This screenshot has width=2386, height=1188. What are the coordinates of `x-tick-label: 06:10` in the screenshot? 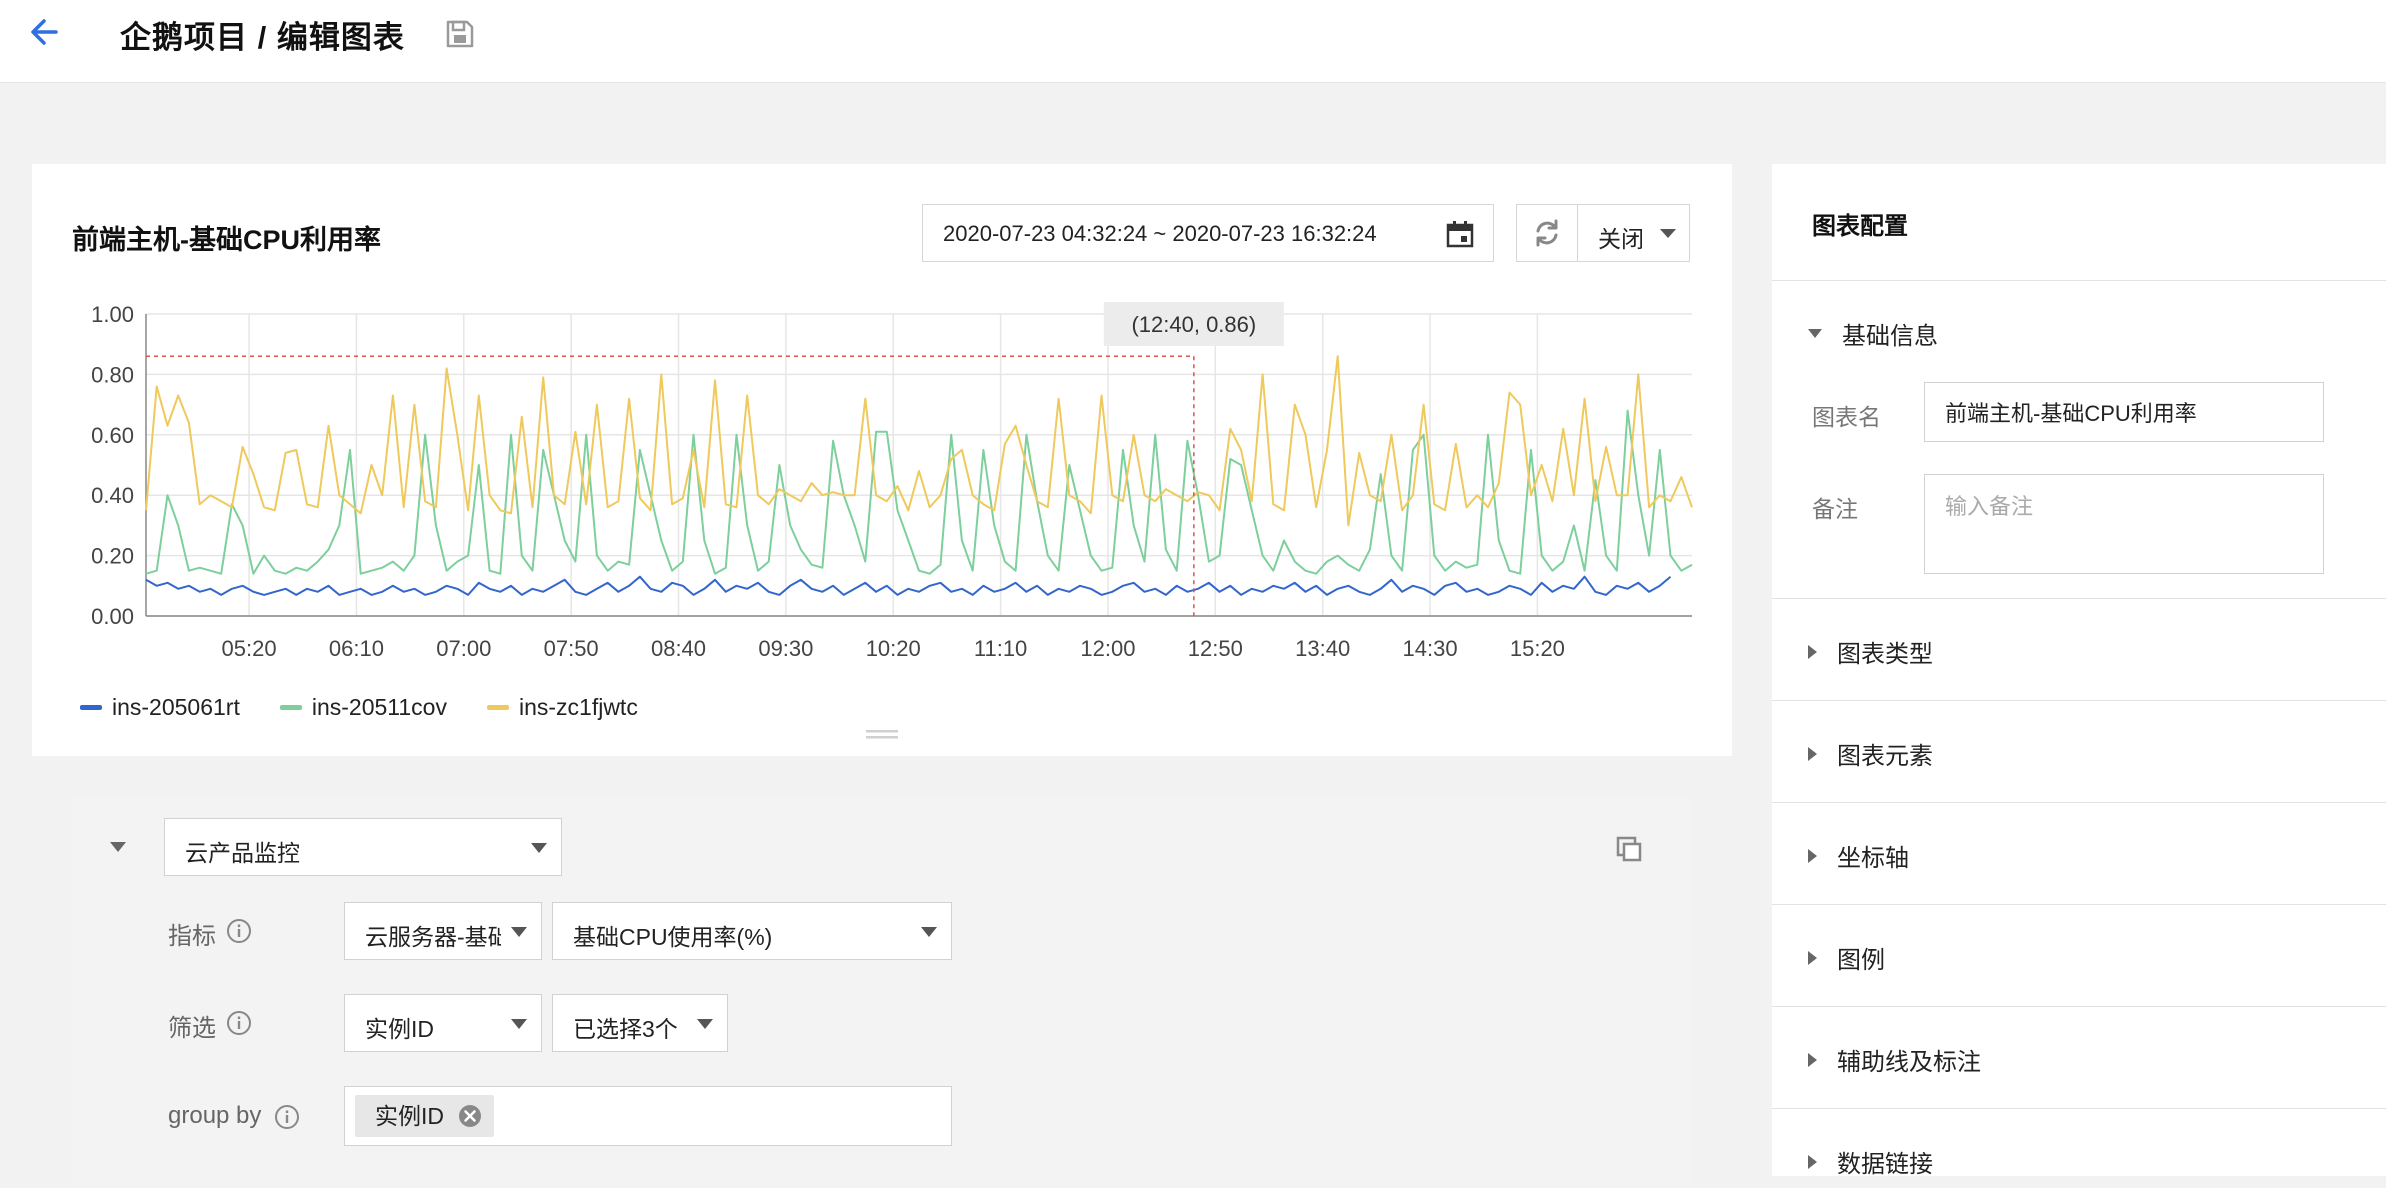 It's located at (356, 648).